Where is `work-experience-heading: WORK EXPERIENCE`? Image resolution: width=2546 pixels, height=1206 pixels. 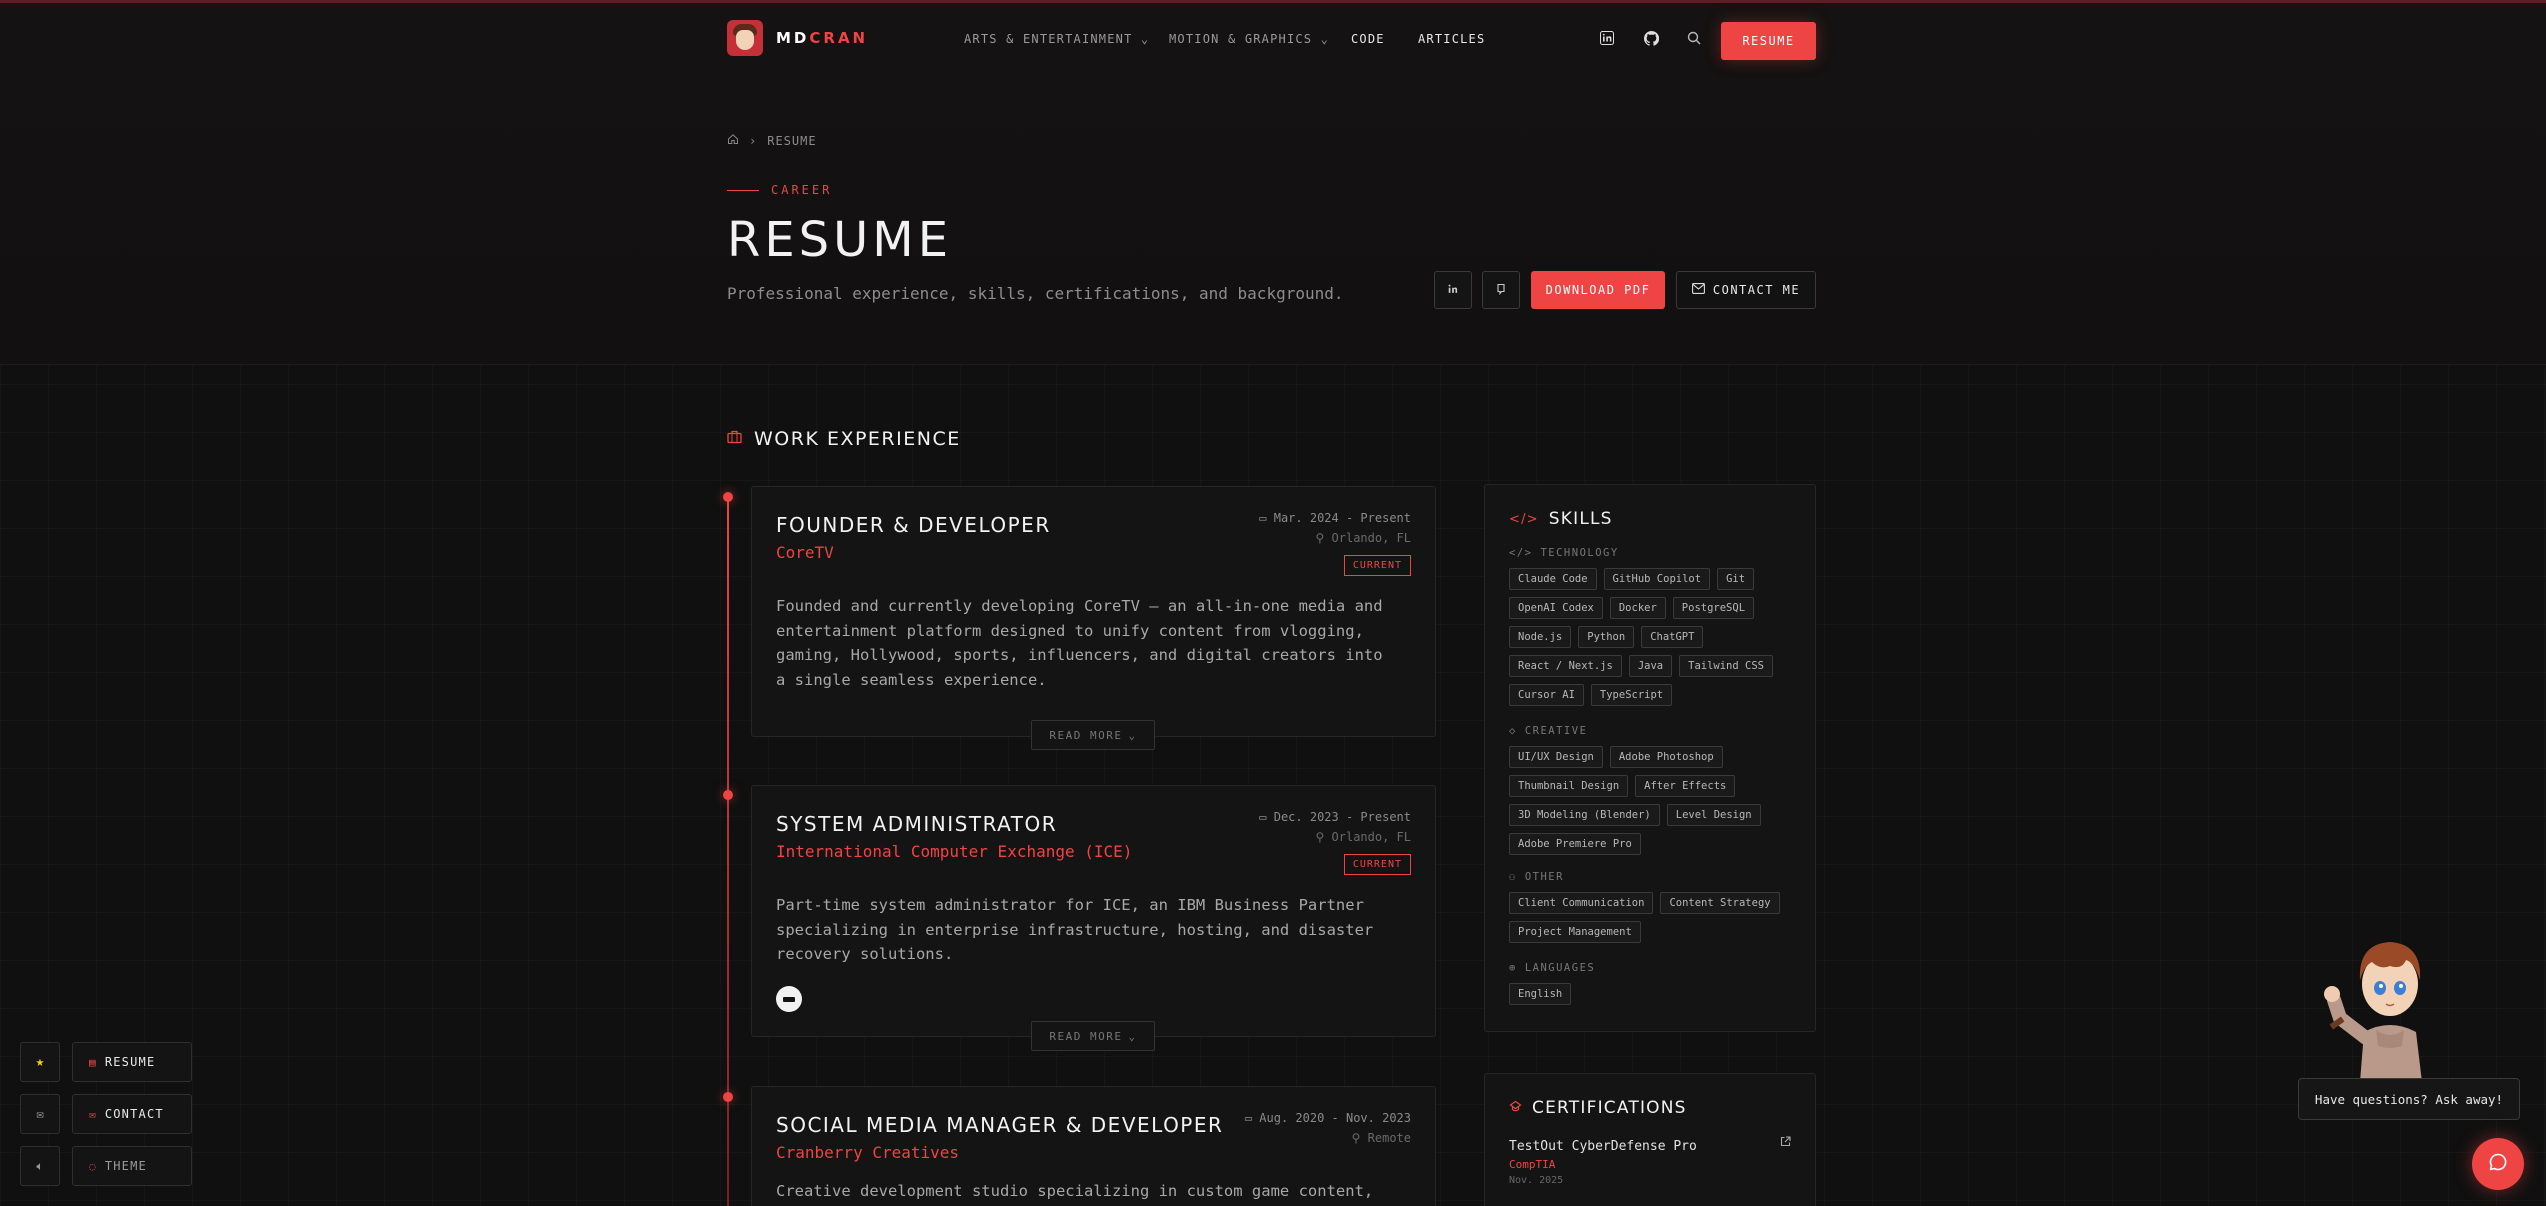
work-experience-heading: WORK EXPERIENCE is located at coordinates (844, 439).